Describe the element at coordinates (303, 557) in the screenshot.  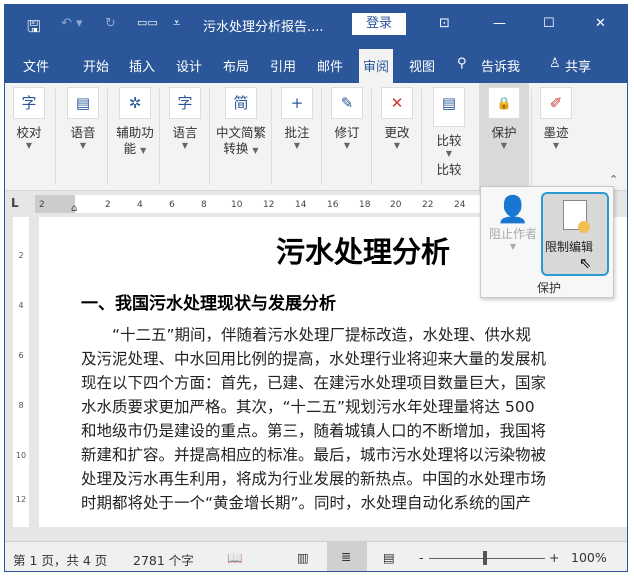
I see `read-mode-icon: ▥` at that location.